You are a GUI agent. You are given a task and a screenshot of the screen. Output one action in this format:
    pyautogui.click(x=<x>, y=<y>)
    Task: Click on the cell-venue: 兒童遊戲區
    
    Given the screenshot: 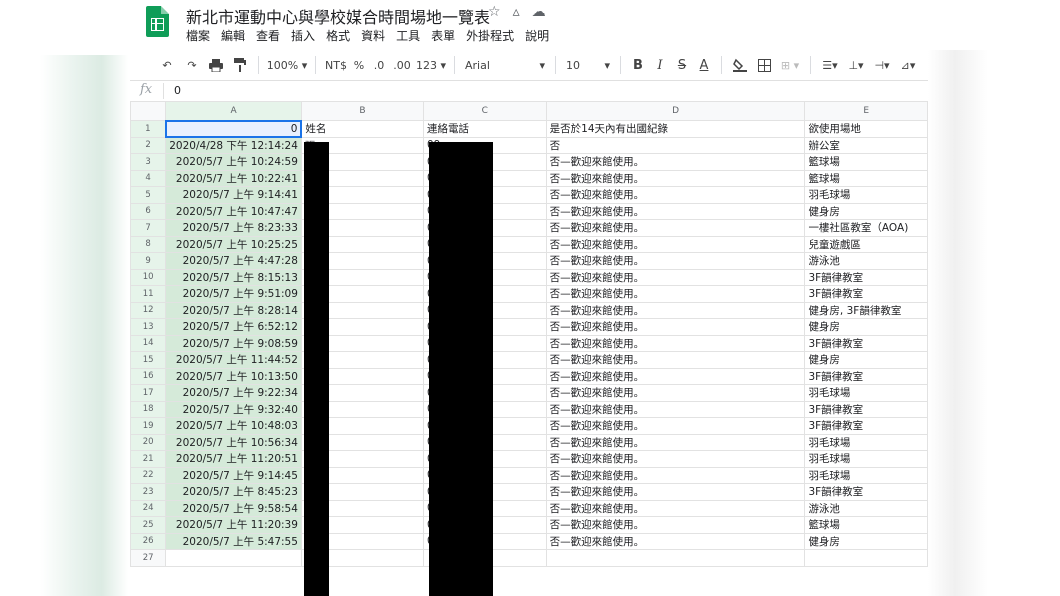 What is the action you would take?
    pyautogui.click(x=866, y=244)
    